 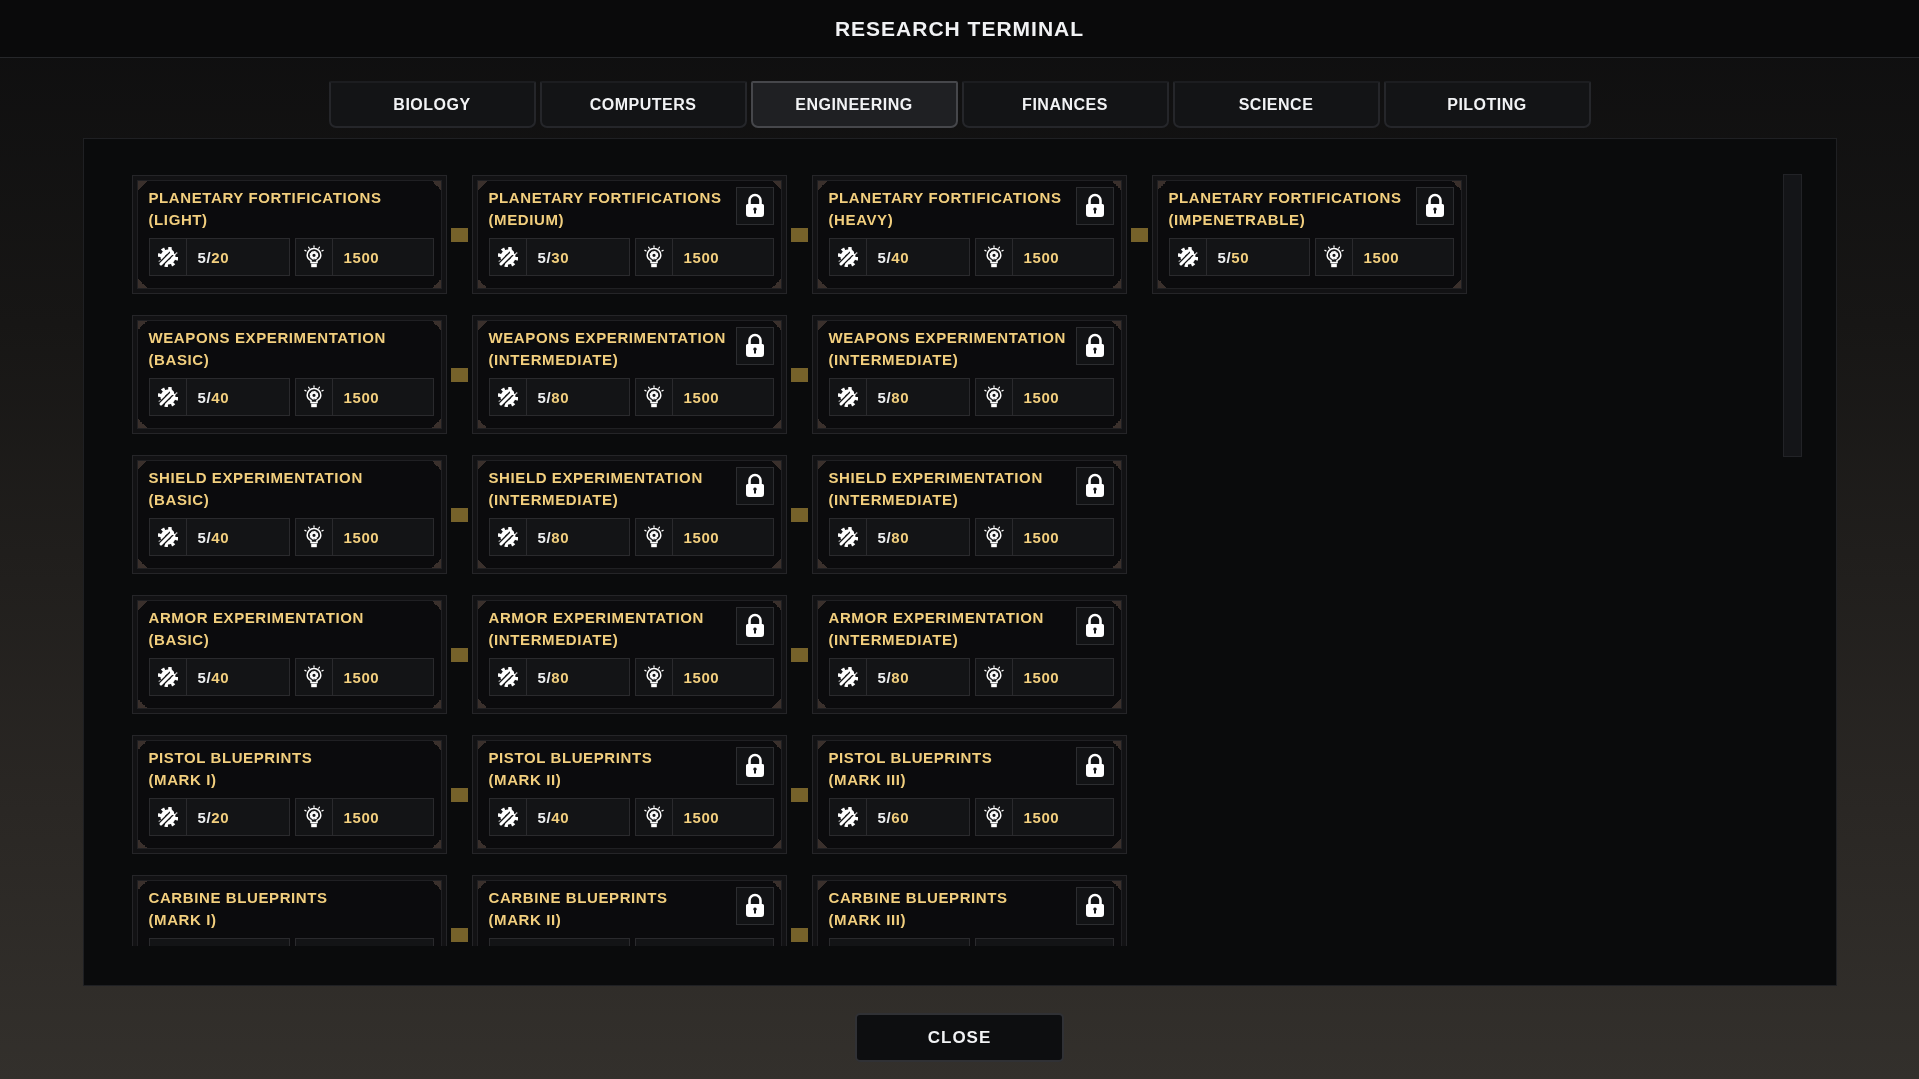 What do you see at coordinates (289, 234) in the screenshot?
I see `research-card: PLANETARY FORTIFICATIONS (LIGHT) 5/20 1500` at bounding box center [289, 234].